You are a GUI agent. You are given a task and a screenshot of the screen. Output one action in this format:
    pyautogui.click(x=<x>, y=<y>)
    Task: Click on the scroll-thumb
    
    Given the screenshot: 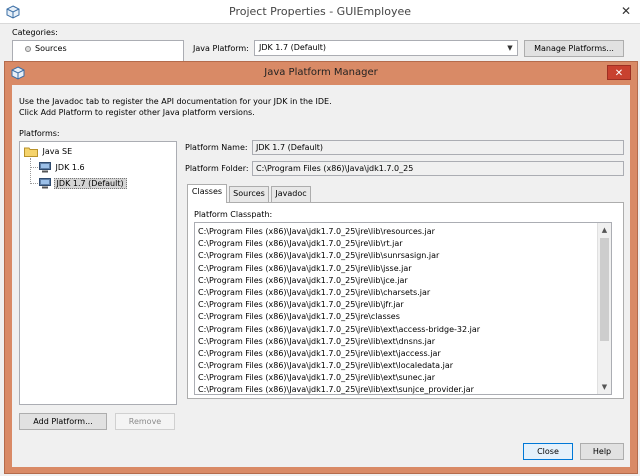 What is the action you would take?
    pyautogui.click(x=604, y=289)
    